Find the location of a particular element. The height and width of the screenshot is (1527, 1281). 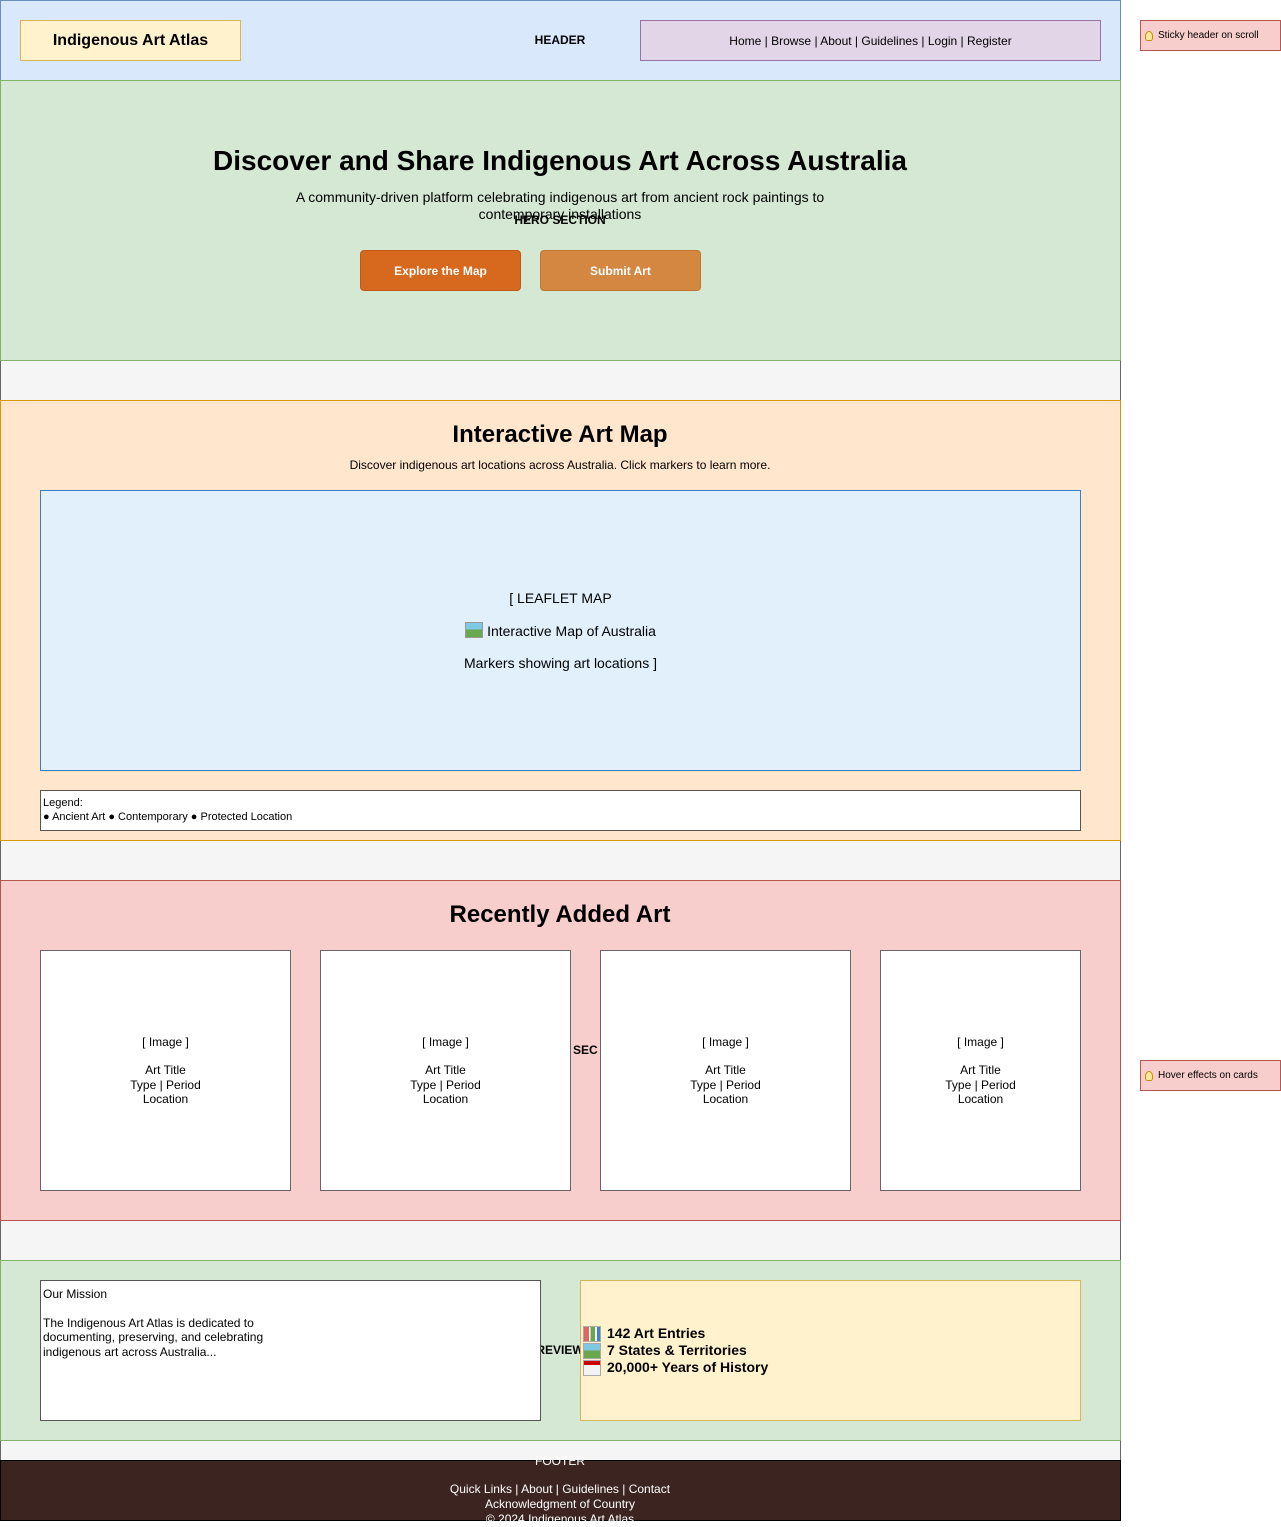

explore-map-button: Explore the Map is located at coordinates (440, 270).